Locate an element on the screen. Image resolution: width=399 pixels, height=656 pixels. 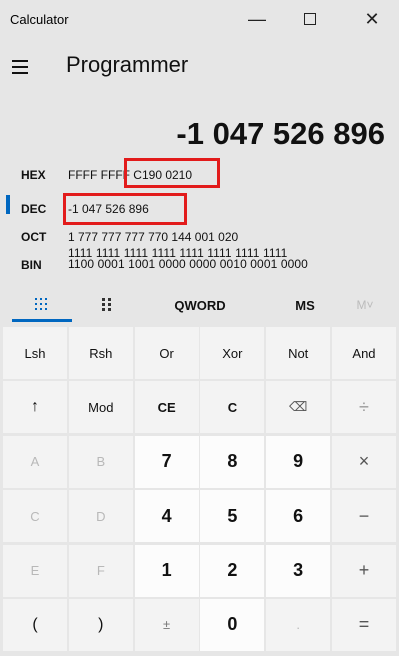
hex-label: HEX is located at coordinates (33, 175).